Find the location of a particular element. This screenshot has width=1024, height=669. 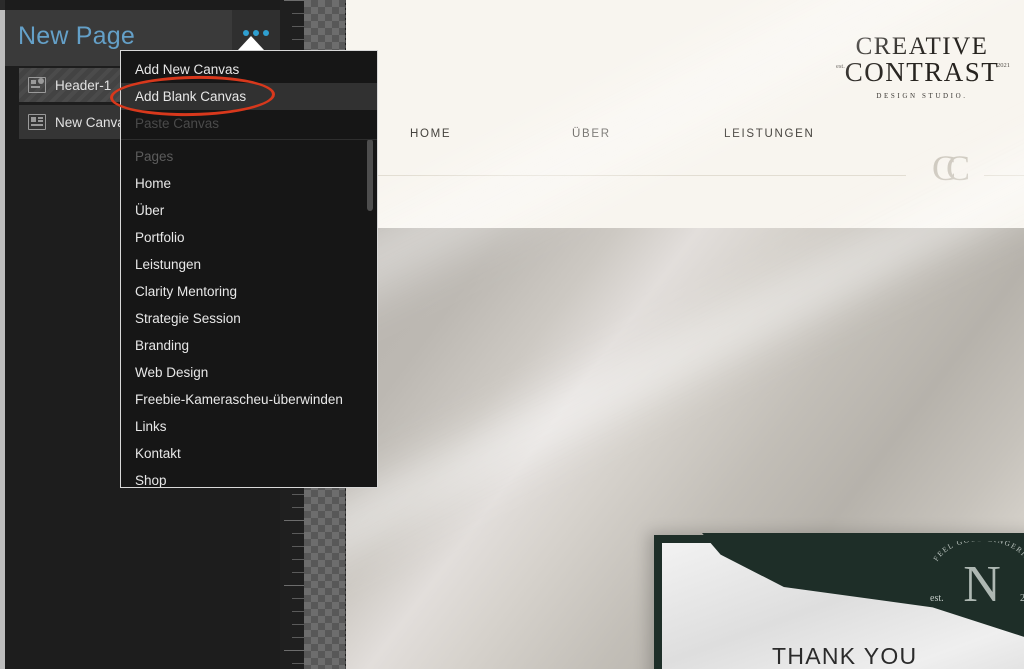

menu-page-shop: Shop is located at coordinates (249, 477).